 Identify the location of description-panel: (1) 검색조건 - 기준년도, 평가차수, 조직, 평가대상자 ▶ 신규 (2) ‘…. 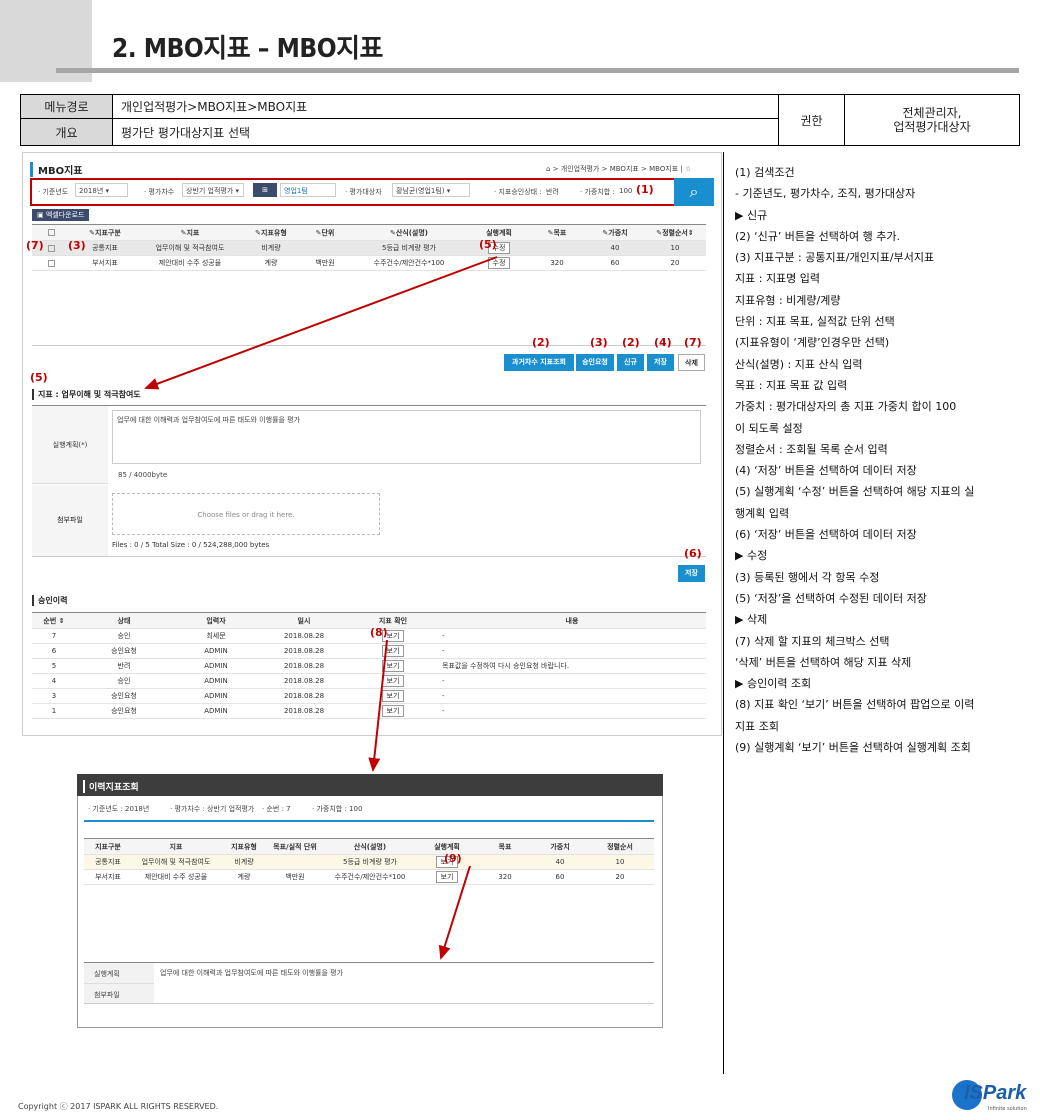
(855, 460).